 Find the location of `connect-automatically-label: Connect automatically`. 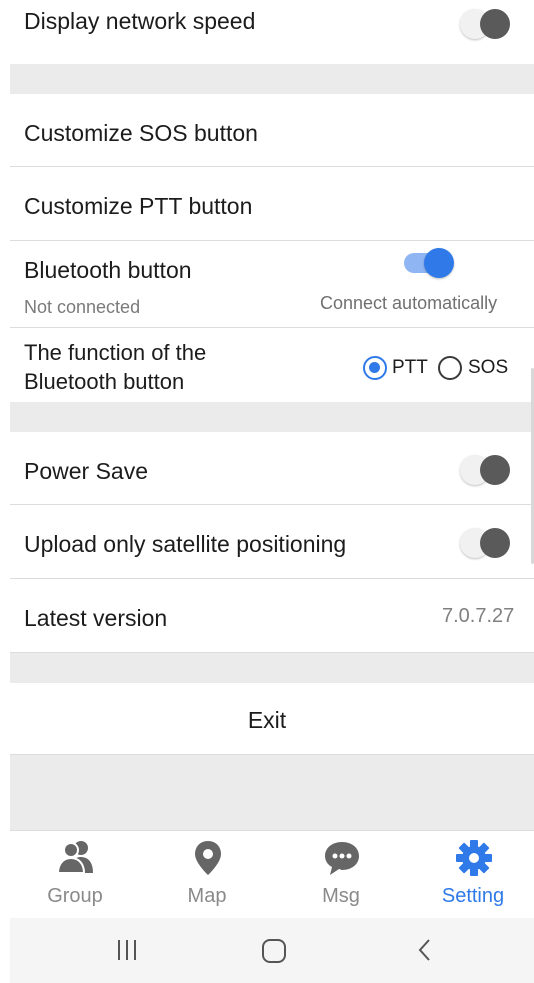

connect-automatically-label: Connect automatically is located at coordinates (409, 303).